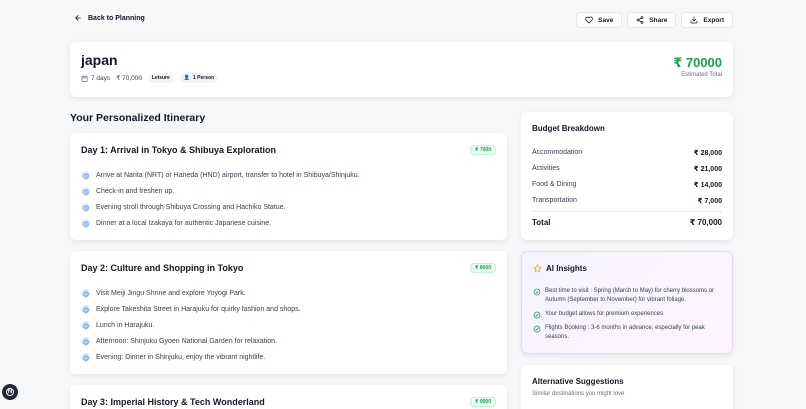 The height and width of the screenshot is (409, 806). What do you see at coordinates (116, 18) in the screenshot?
I see `back-label: Back to Planning` at bounding box center [116, 18].